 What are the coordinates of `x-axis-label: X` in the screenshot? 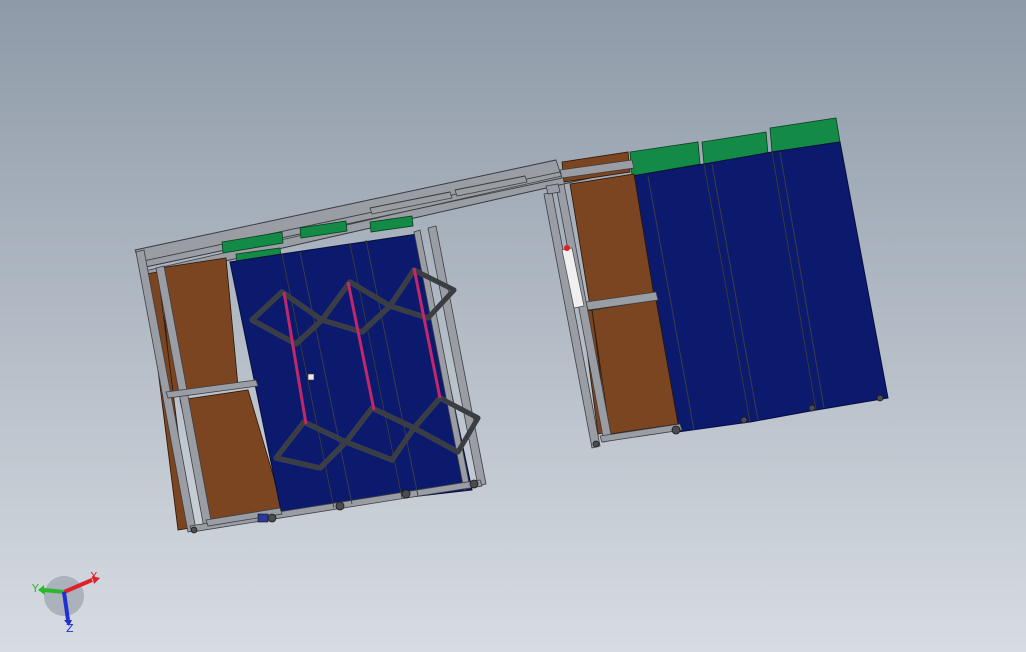 It's located at (94, 576).